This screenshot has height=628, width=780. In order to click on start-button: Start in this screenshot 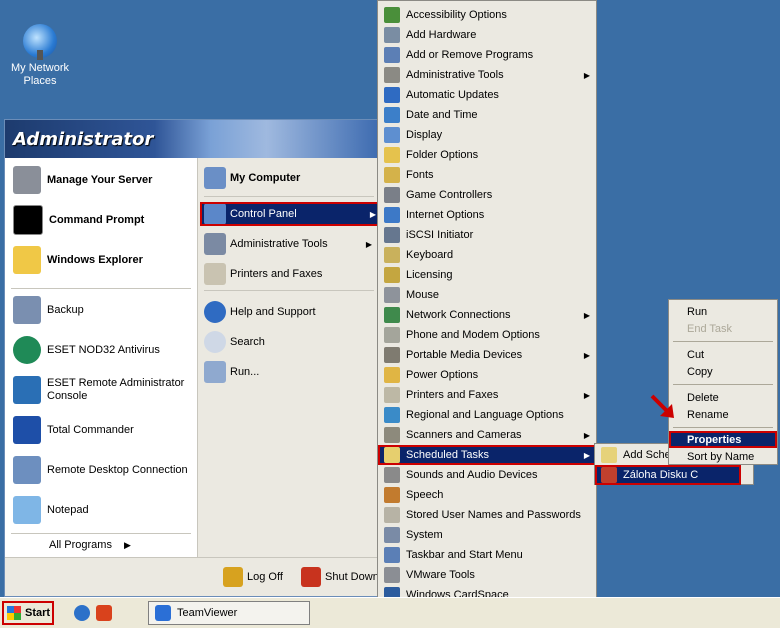, I will do `click(28, 613)`.